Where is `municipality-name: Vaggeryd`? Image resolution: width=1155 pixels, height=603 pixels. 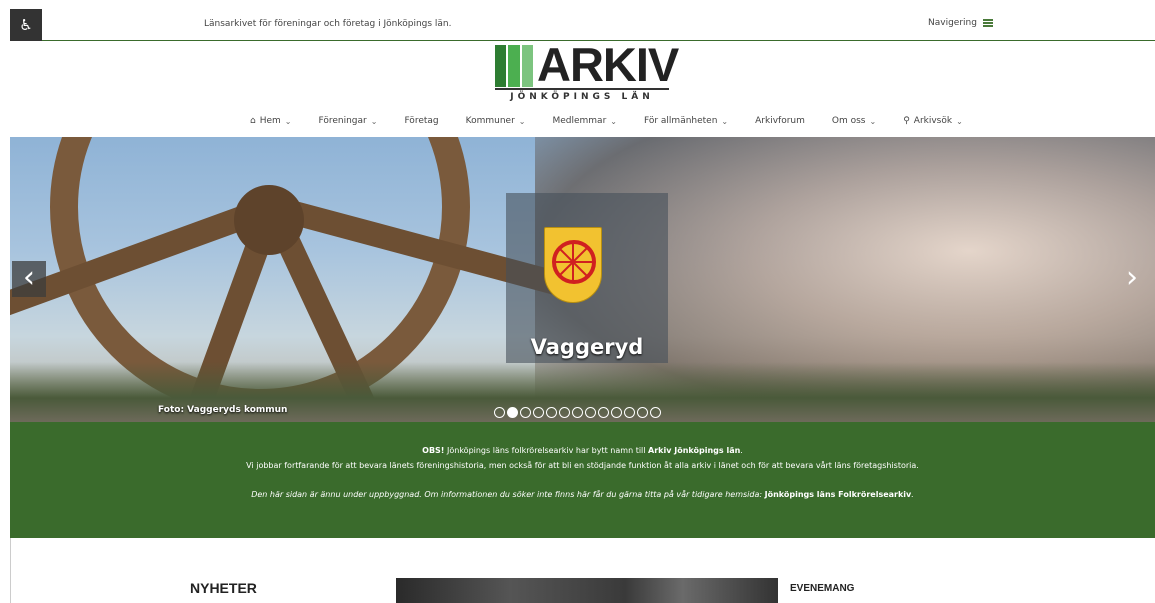 municipality-name: Vaggeryd is located at coordinates (587, 347).